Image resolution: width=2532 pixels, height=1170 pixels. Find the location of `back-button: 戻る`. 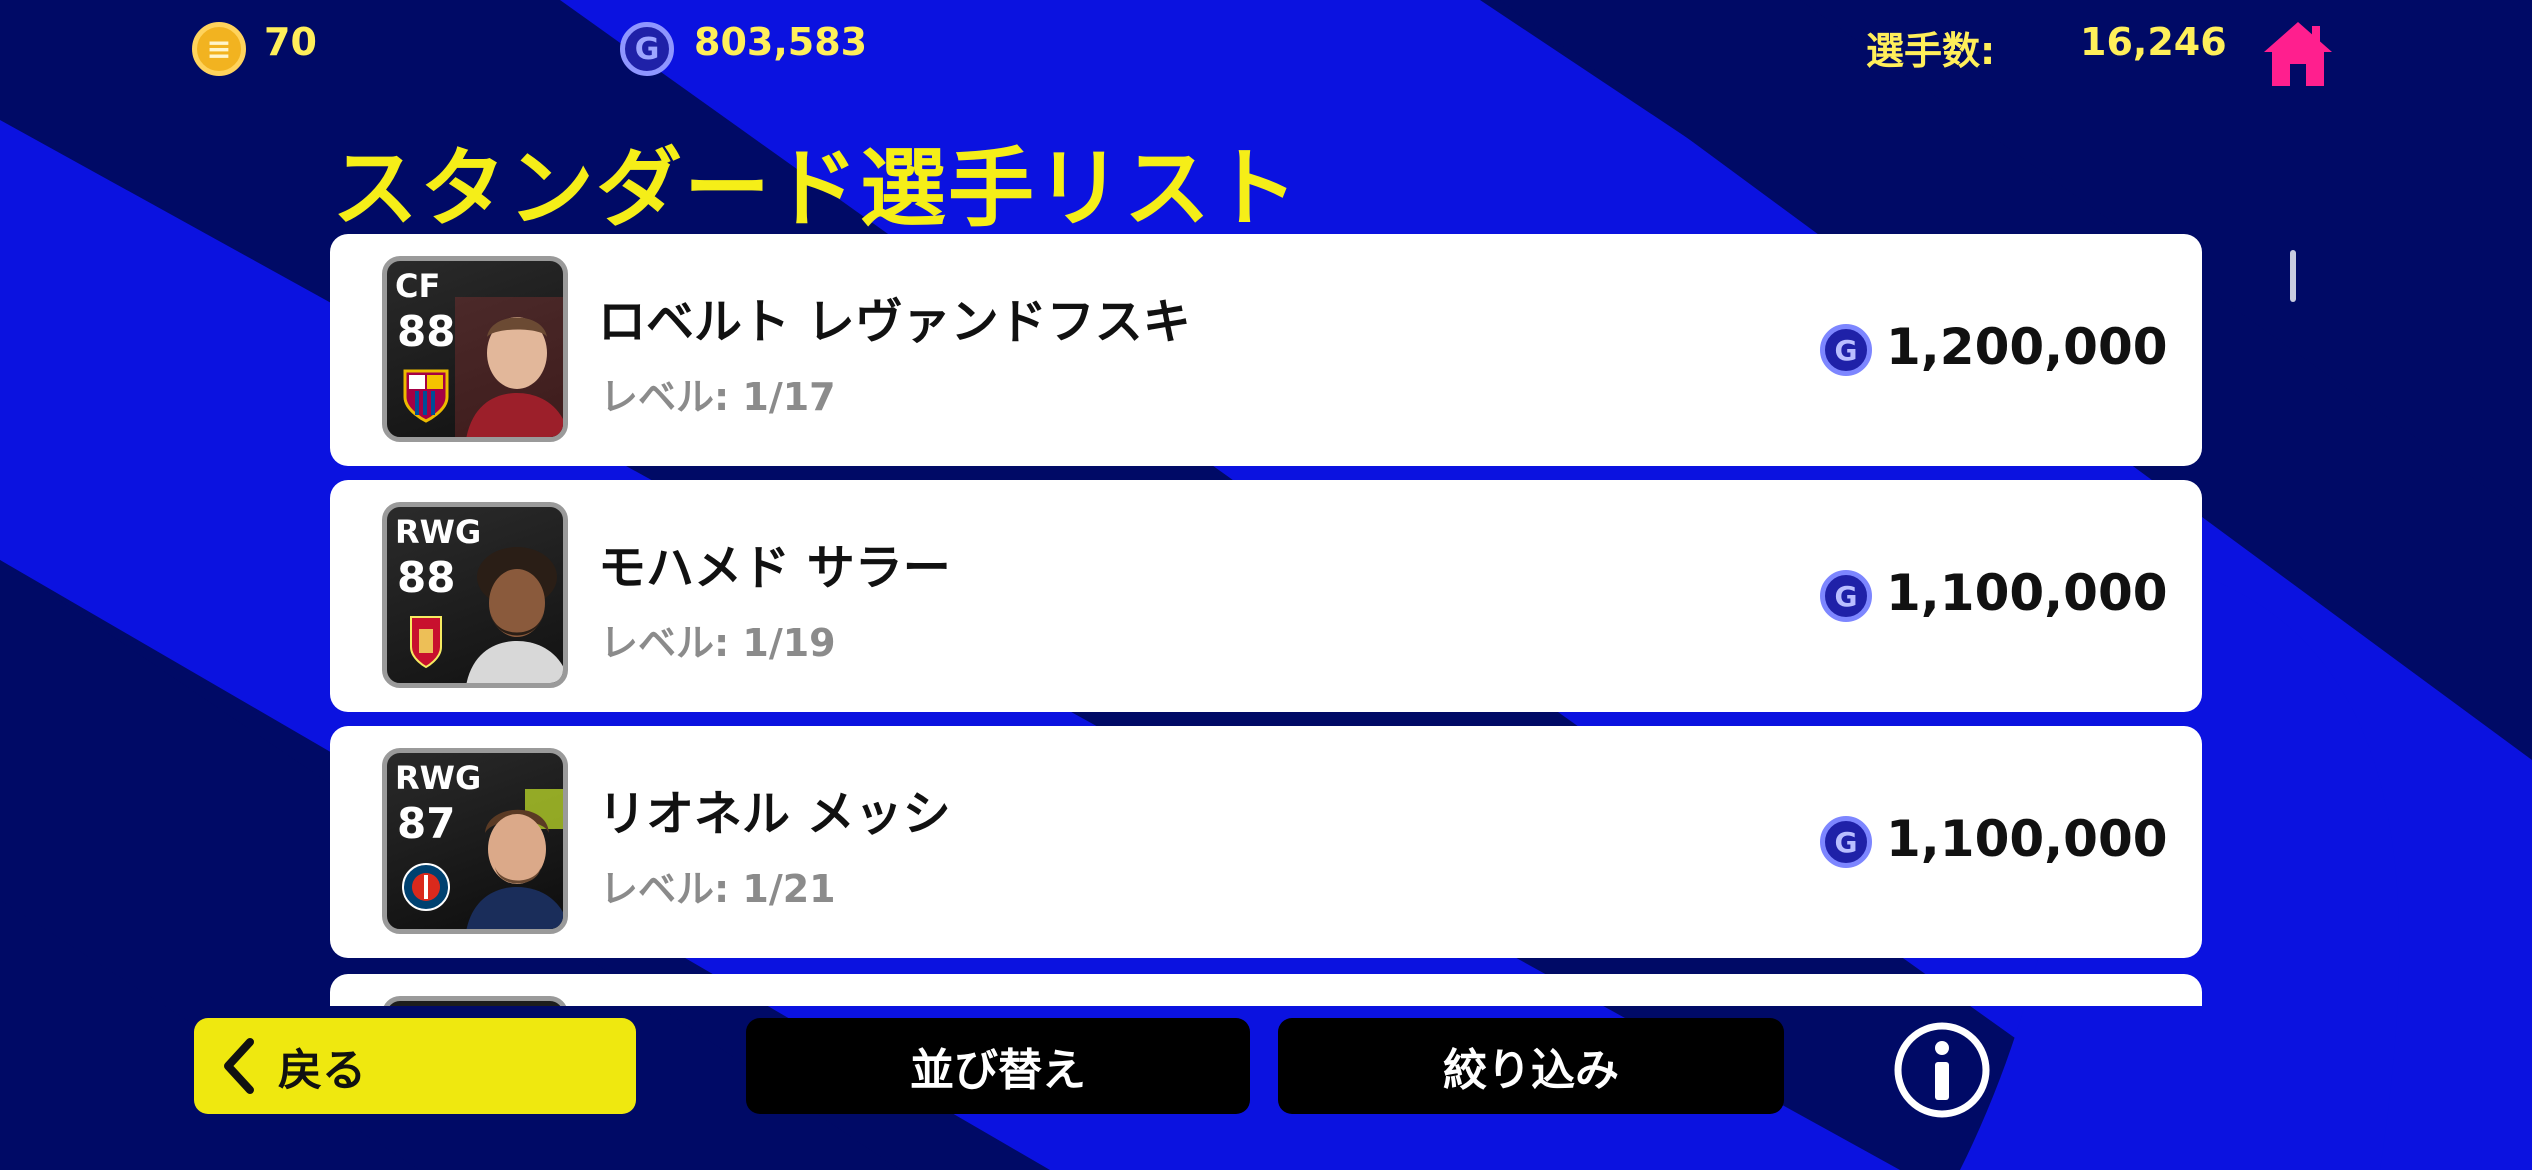

back-button: 戻る is located at coordinates (415, 1066).